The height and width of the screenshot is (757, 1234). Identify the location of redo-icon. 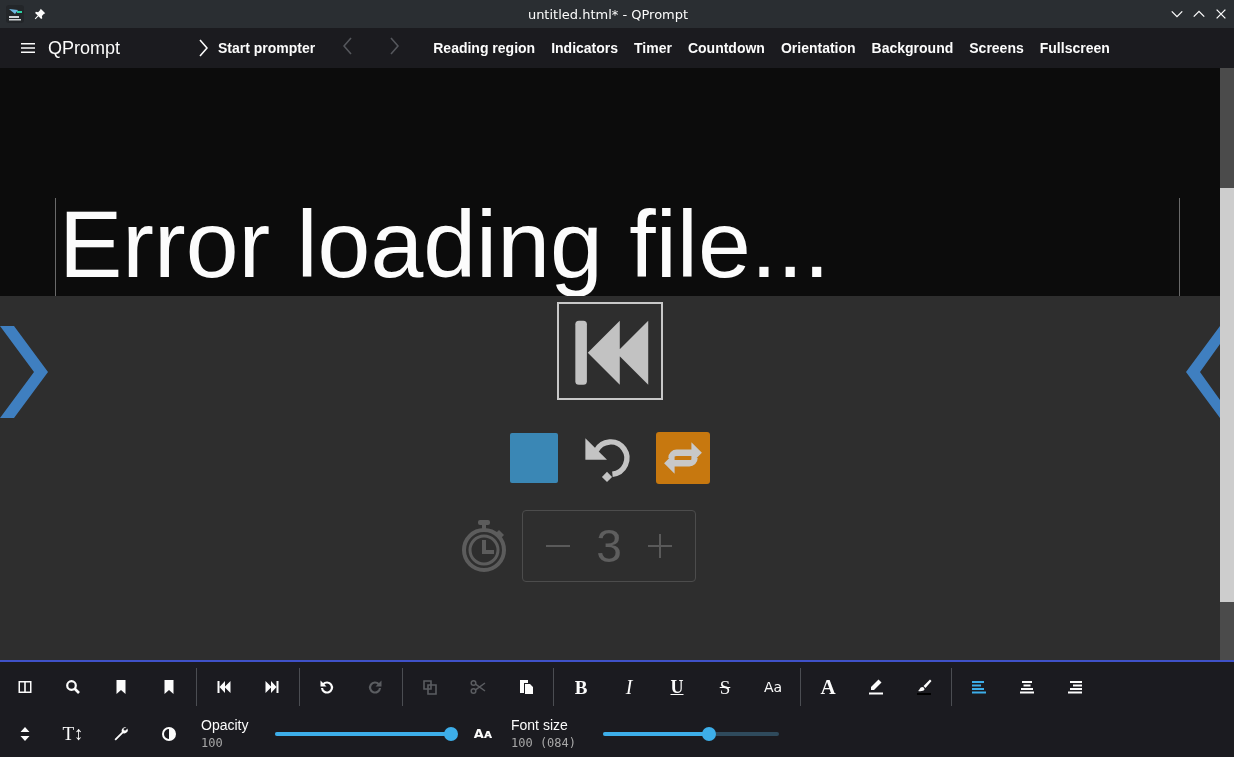
(375, 687).